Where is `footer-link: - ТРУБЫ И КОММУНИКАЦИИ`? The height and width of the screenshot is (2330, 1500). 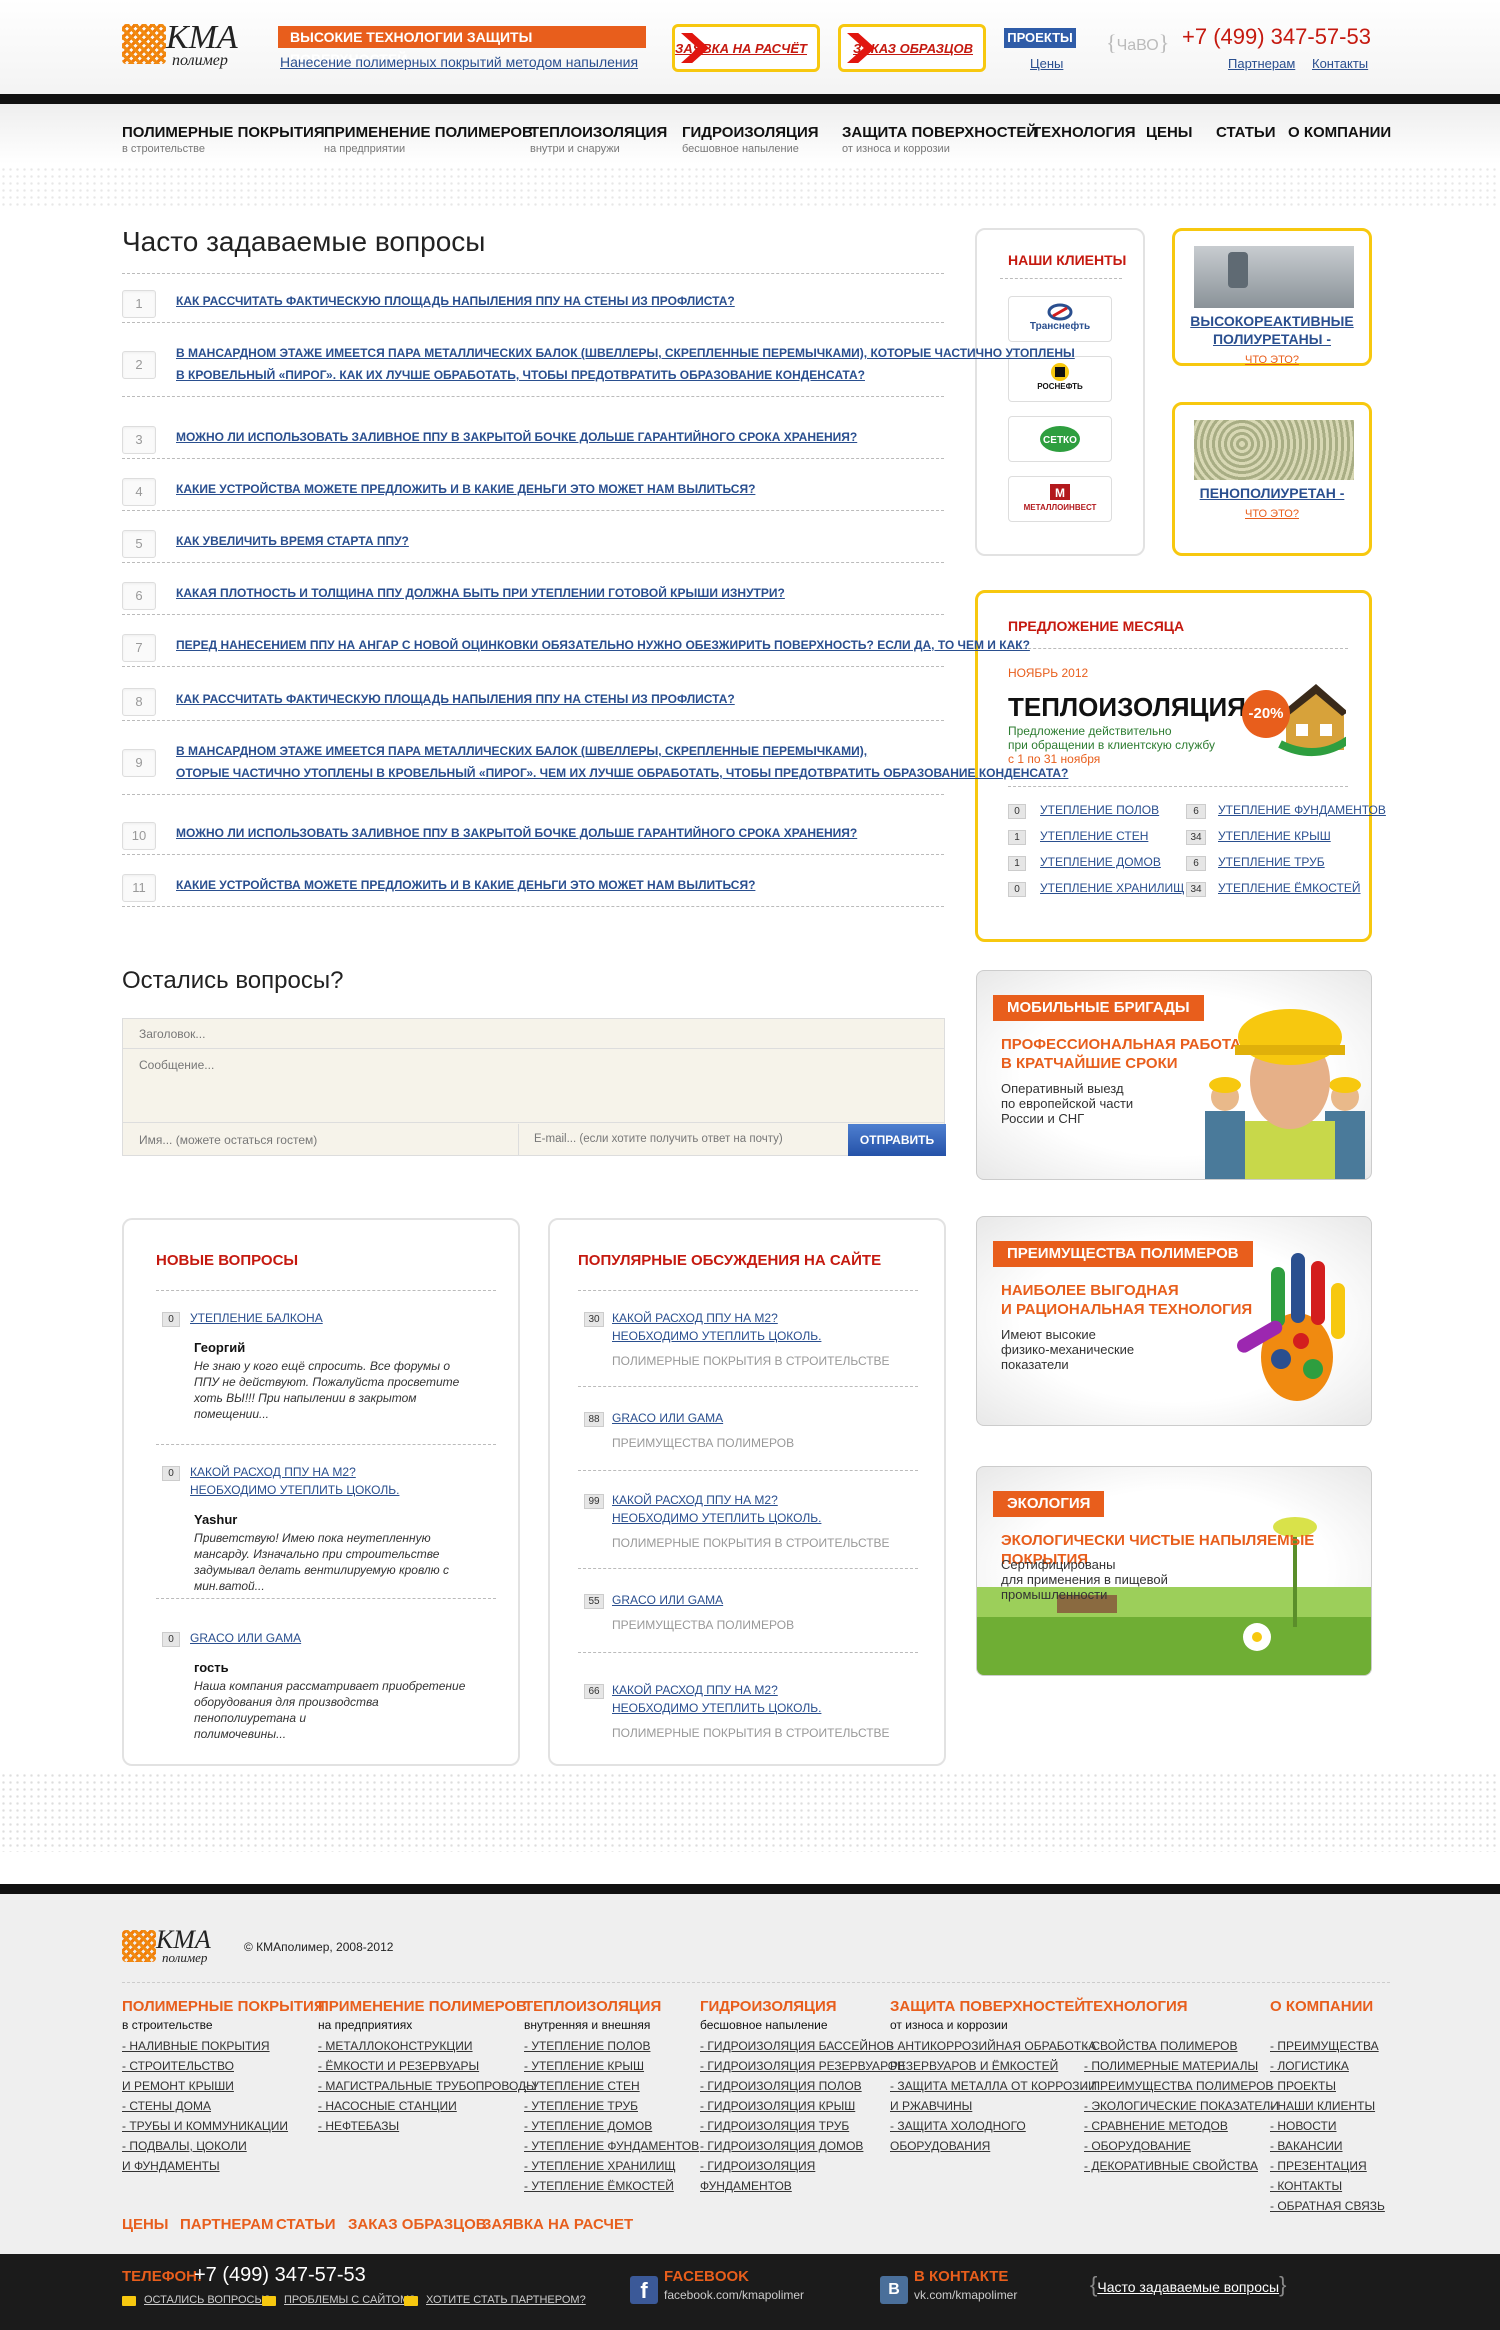 footer-link: - ТРУБЫ И КОММУНИКАЦИИ is located at coordinates (205, 2126).